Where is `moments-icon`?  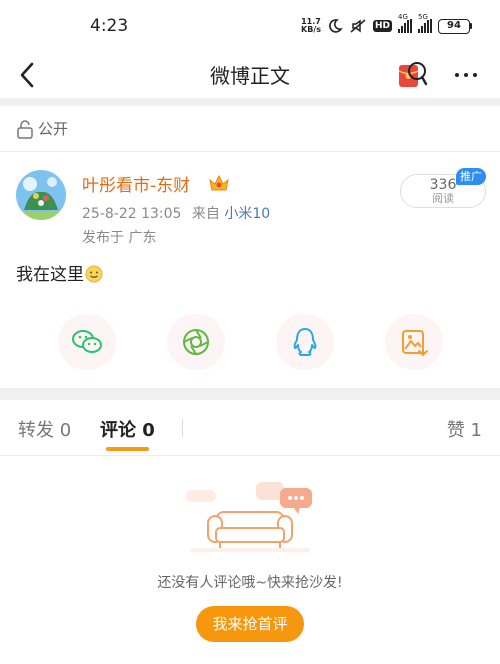 moments-icon is located at coordinates (196, 342).